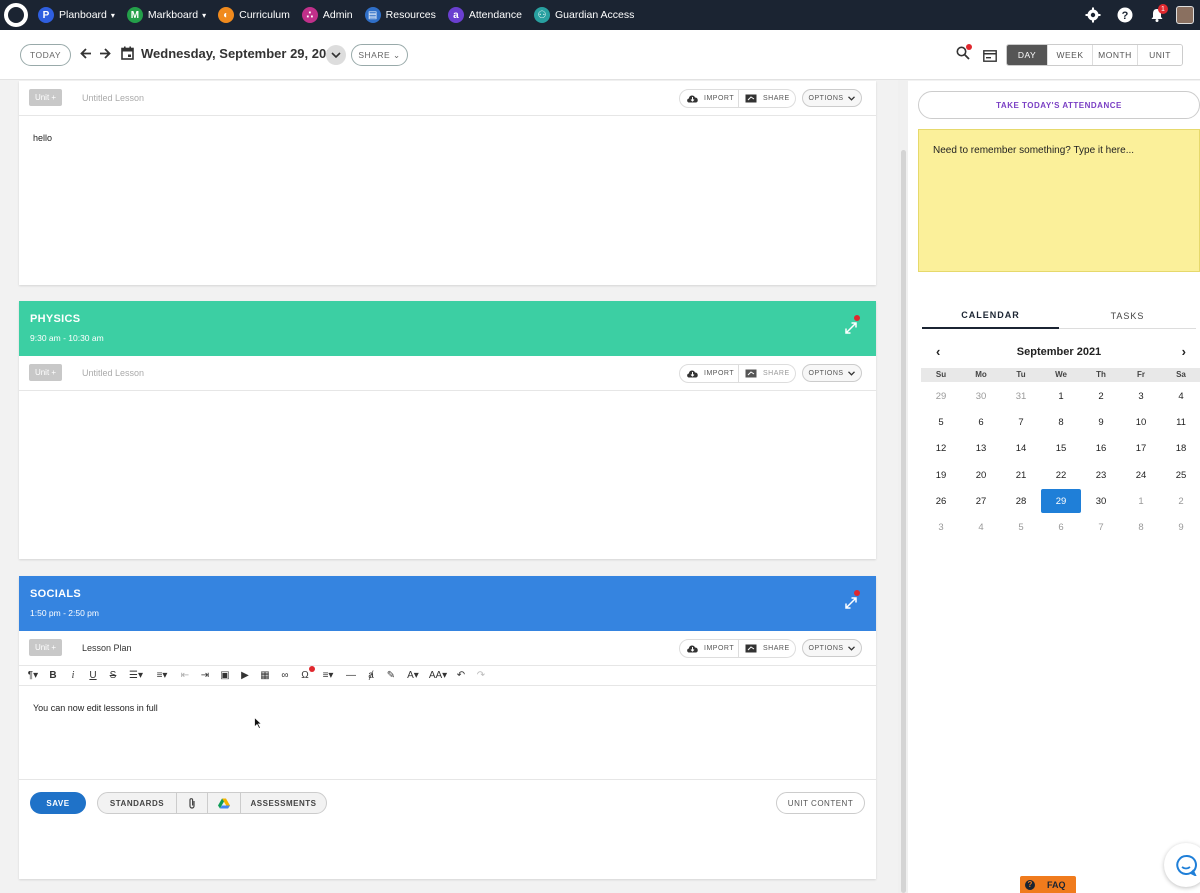 The image size is (1200, 893). What do you see at coordinates (438, 675) in the screenshot?
I see `font-size-icon: AA▾` at bounding box center [438, 675].